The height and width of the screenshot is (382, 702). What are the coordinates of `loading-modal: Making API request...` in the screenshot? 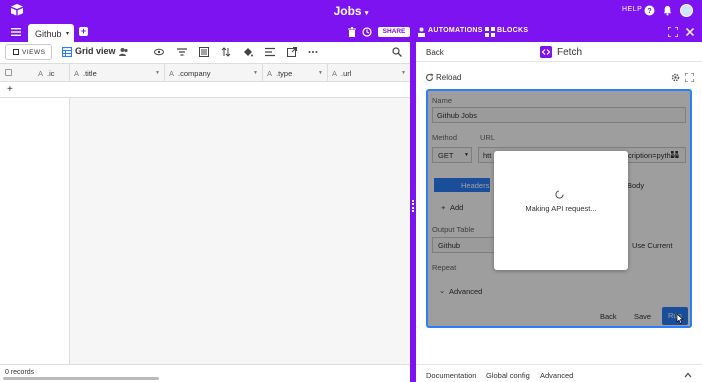 It's located at (561, 210).